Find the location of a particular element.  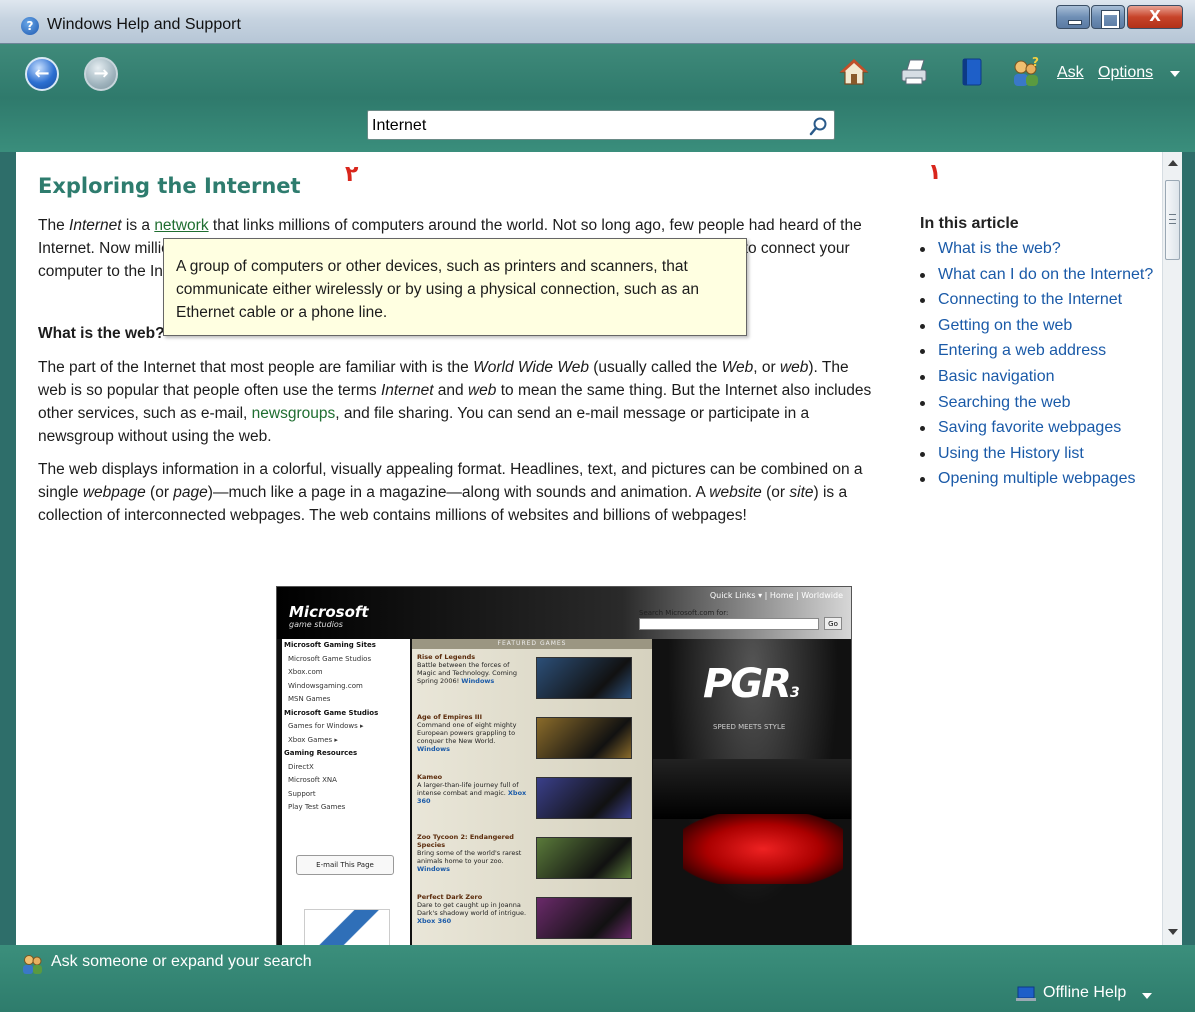

scroll-up-icon is located at coordinates (1173, 163).